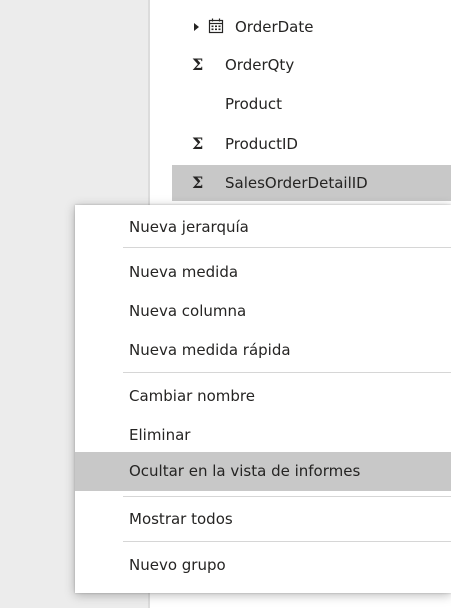 The image size is (451, 608). What do you see at coordinates (196, 27) in the screenshot?
I see `expand-caret-icon` at bounding box center [196, 27].